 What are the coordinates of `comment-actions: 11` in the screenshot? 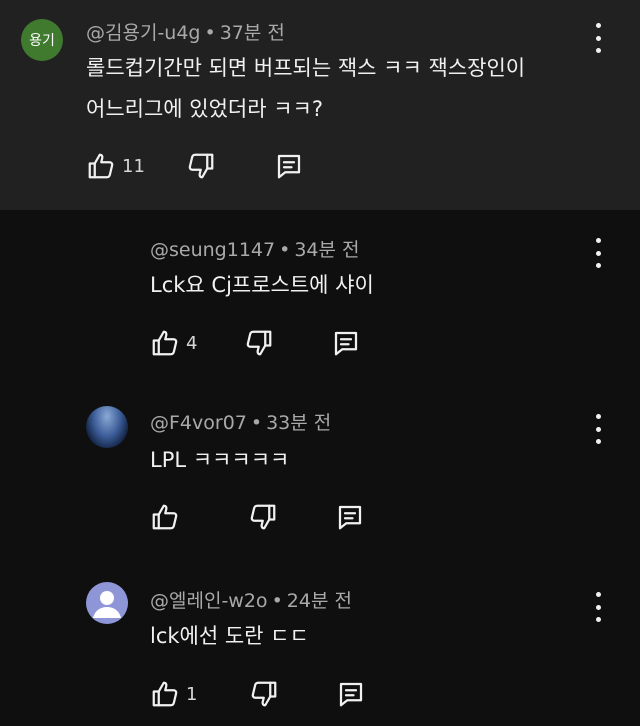 It's located at (195, 166).